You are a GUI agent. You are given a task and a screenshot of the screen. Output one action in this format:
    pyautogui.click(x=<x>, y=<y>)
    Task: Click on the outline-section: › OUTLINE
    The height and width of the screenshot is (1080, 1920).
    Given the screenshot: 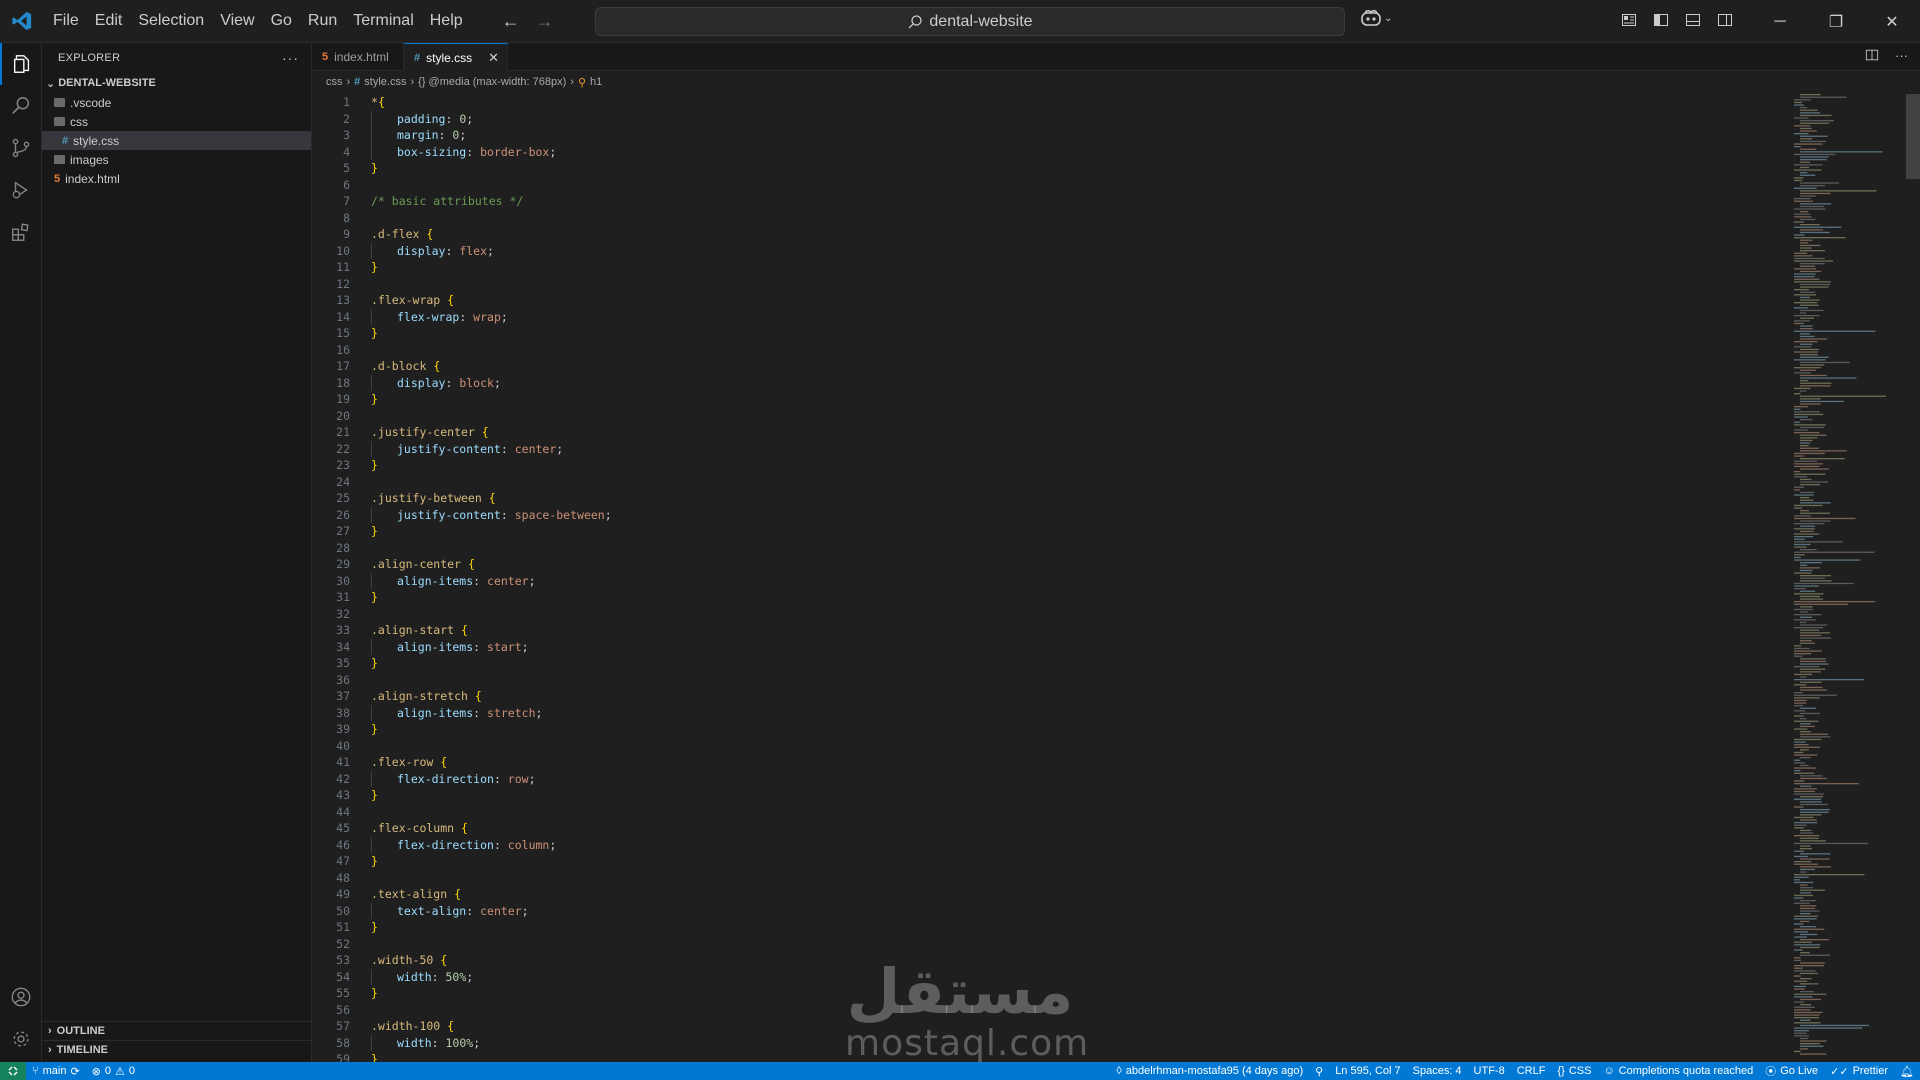 What is the action you would take?
    pyautogui.click(x=177, y=1030)
    